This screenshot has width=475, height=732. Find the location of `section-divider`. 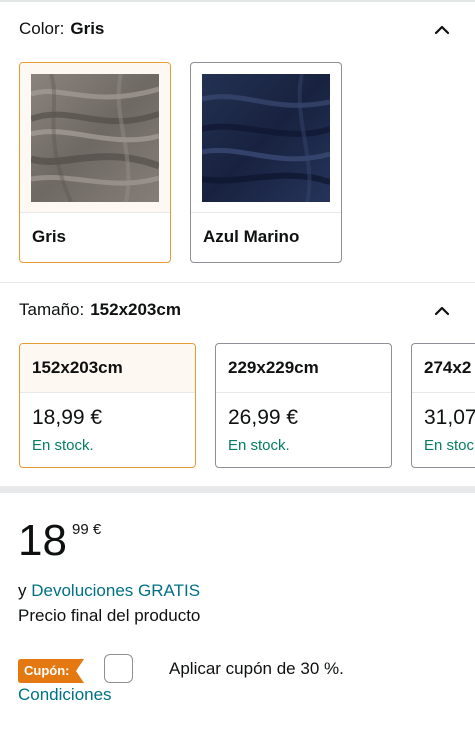

section-divider is located at coordinates (237, 282).